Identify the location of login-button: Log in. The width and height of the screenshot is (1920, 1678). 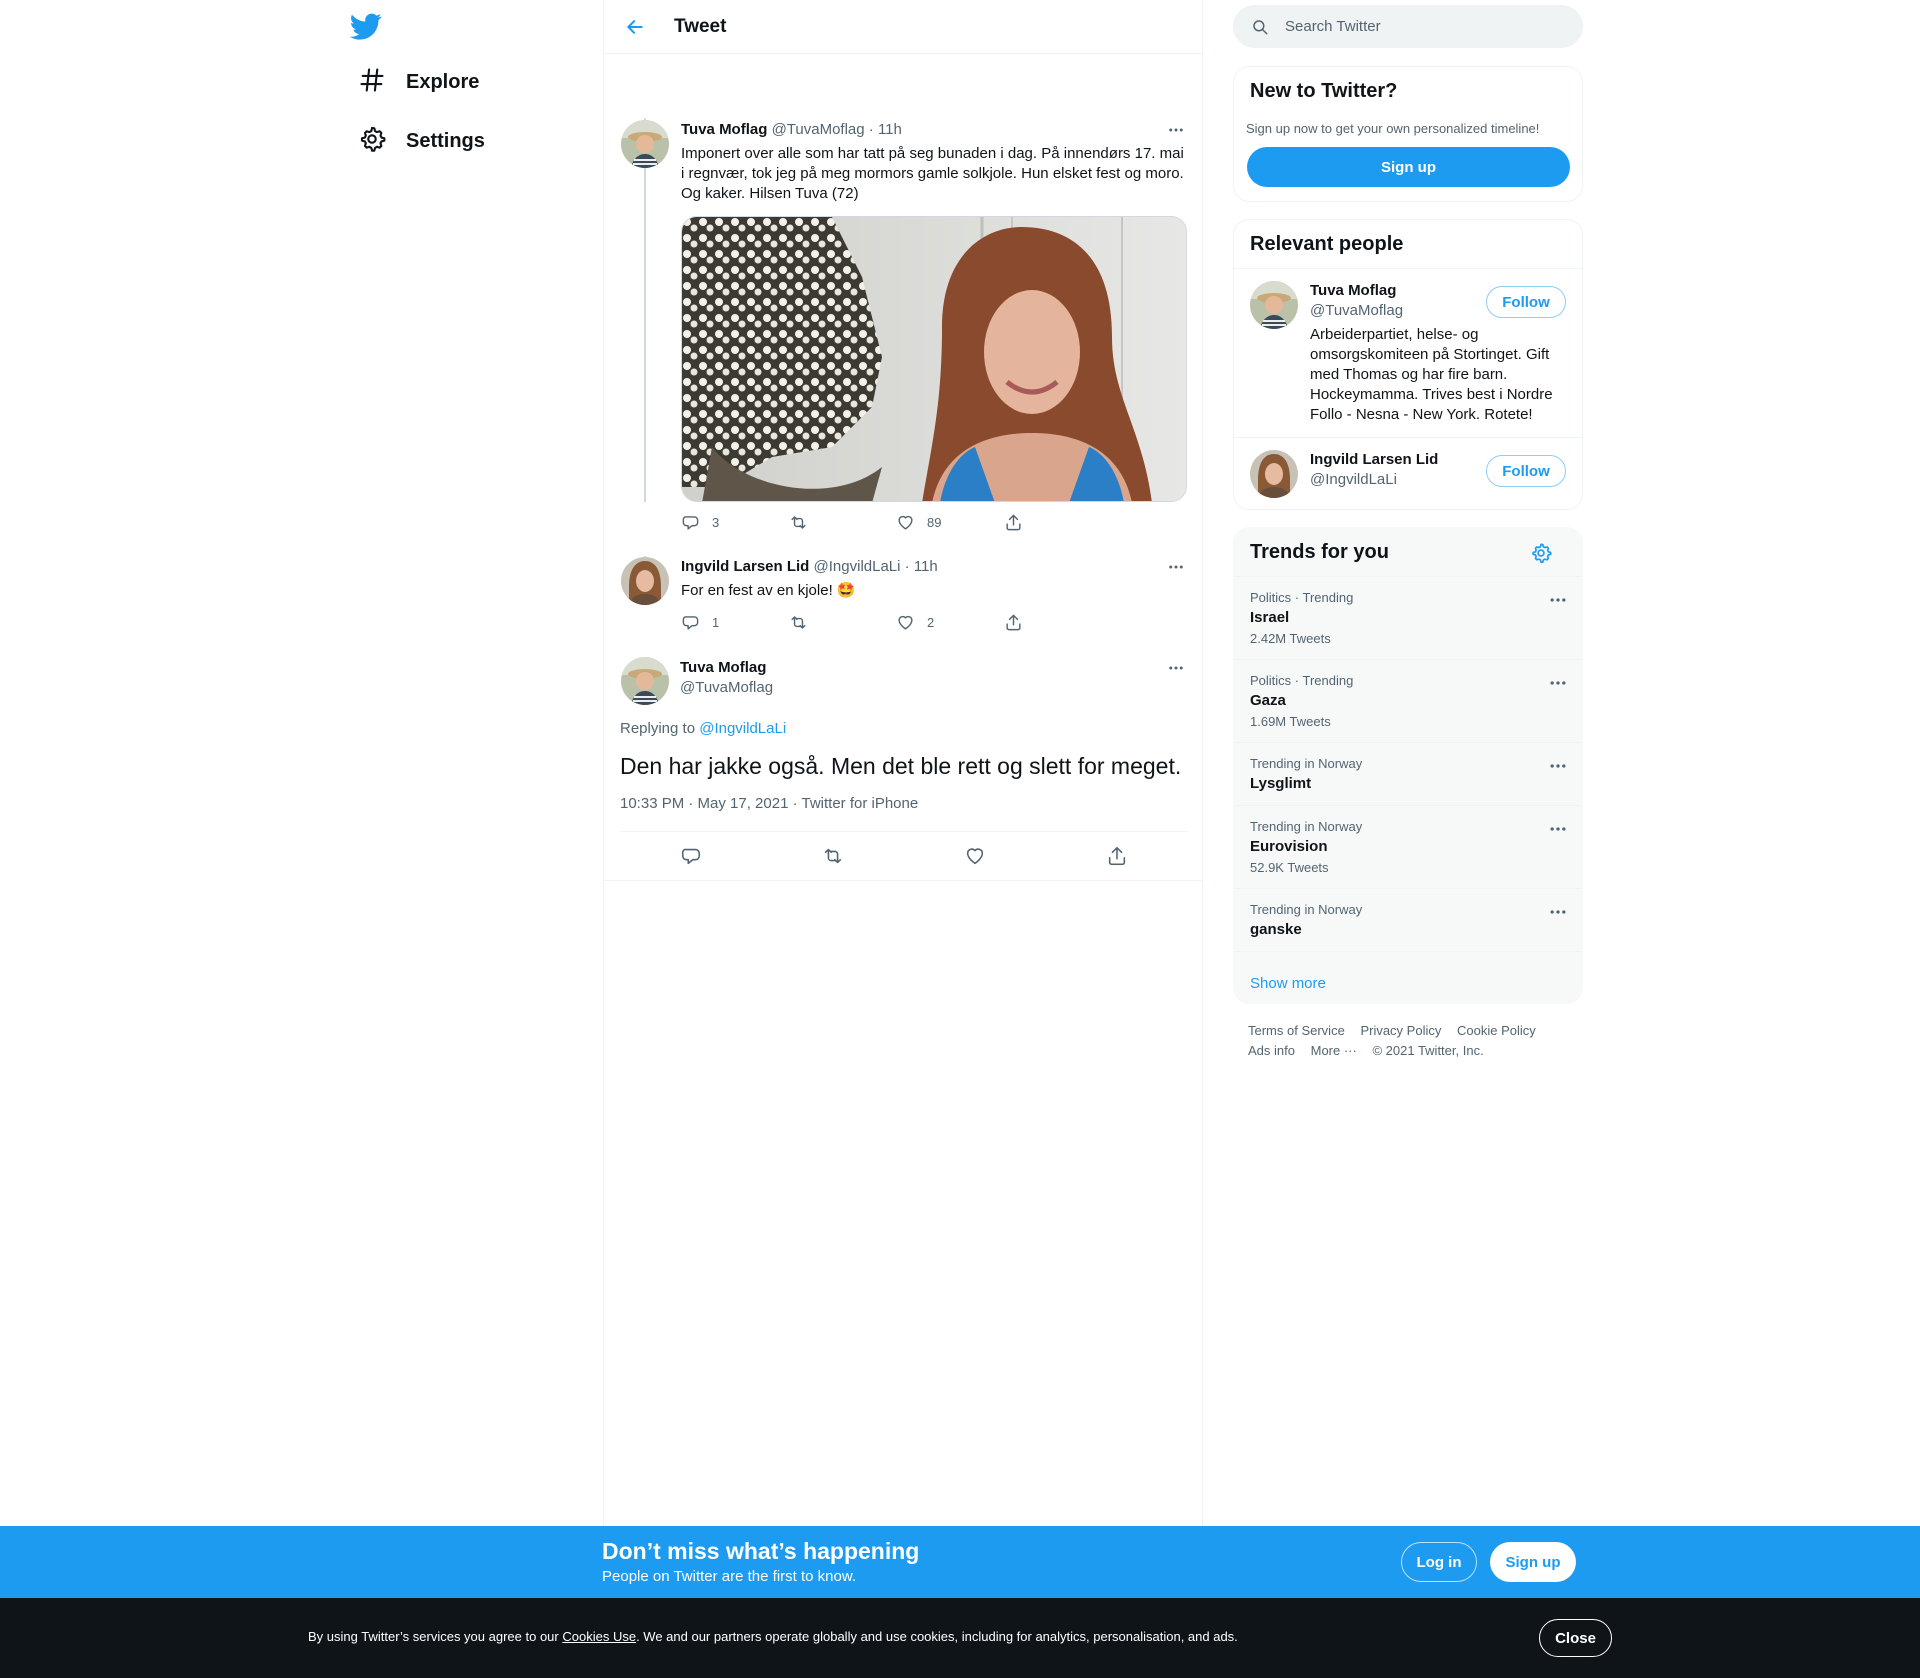
(1439, 1562).